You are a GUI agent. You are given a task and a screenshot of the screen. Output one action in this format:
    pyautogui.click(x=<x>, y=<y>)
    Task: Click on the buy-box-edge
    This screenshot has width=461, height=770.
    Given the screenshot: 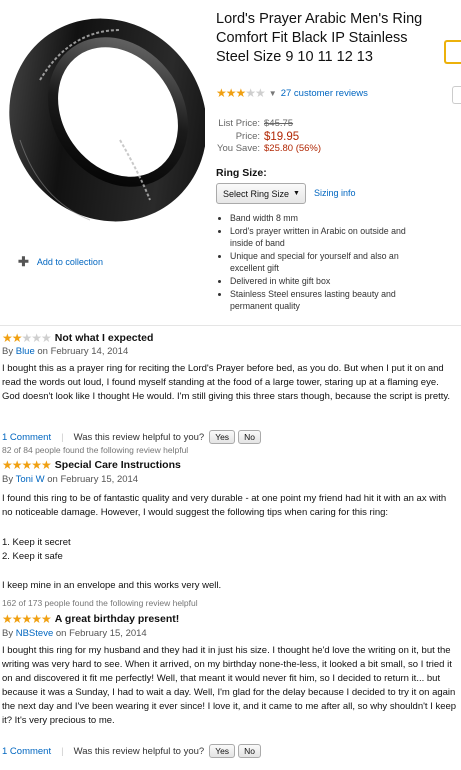 What is the action you would take?
    pyautogui.click(x=452, y=52)
    